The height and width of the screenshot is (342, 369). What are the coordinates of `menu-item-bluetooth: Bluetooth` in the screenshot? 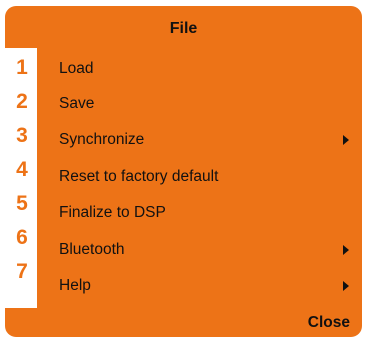 It's located at (199, 250).